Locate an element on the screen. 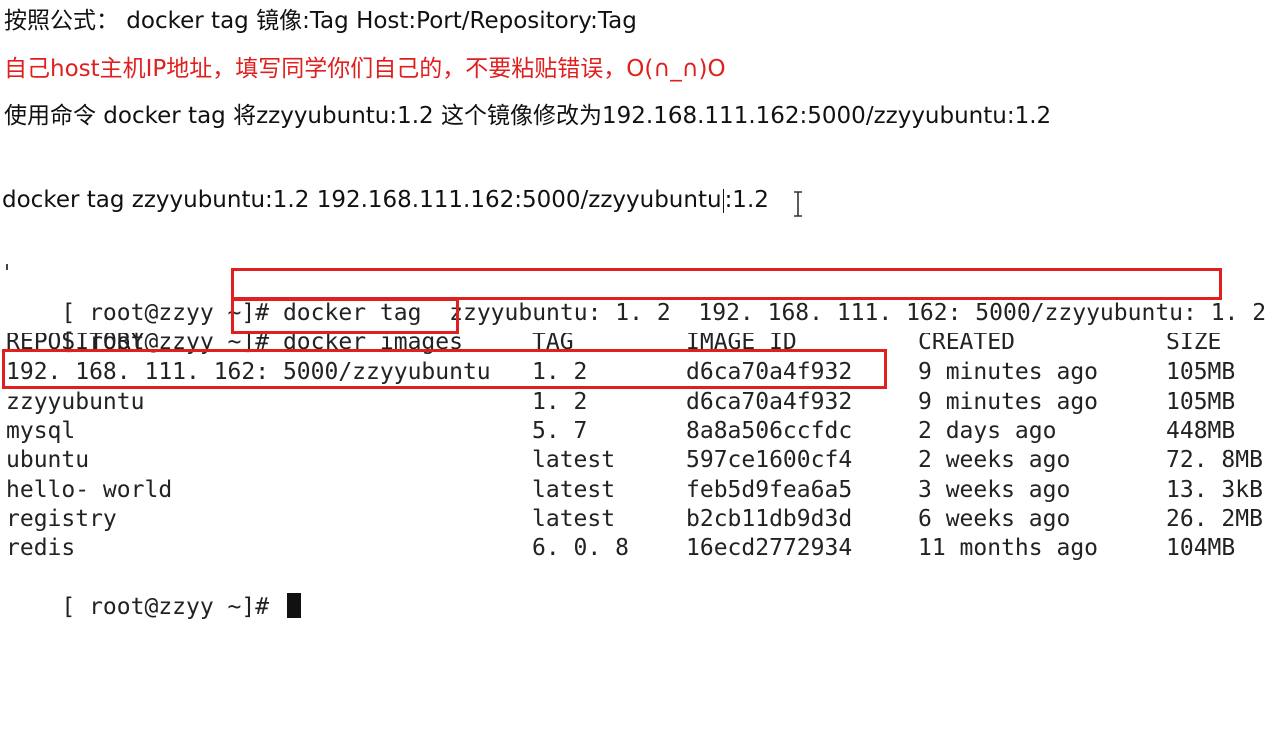  row-size: 26. 2MB is located at coordinates (1214, 519).